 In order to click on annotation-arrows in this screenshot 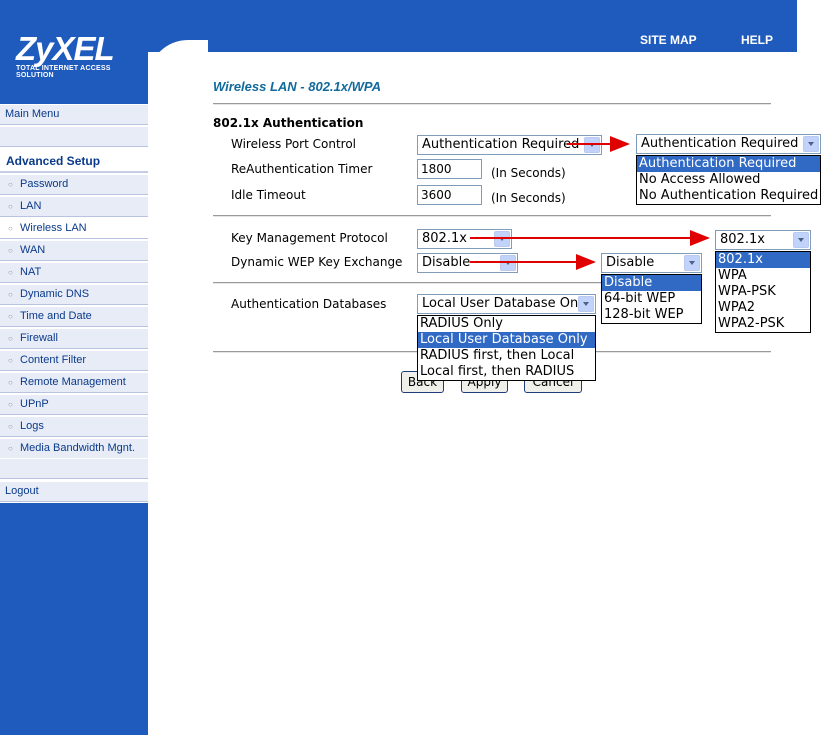, I will do `click(590, 203)`.